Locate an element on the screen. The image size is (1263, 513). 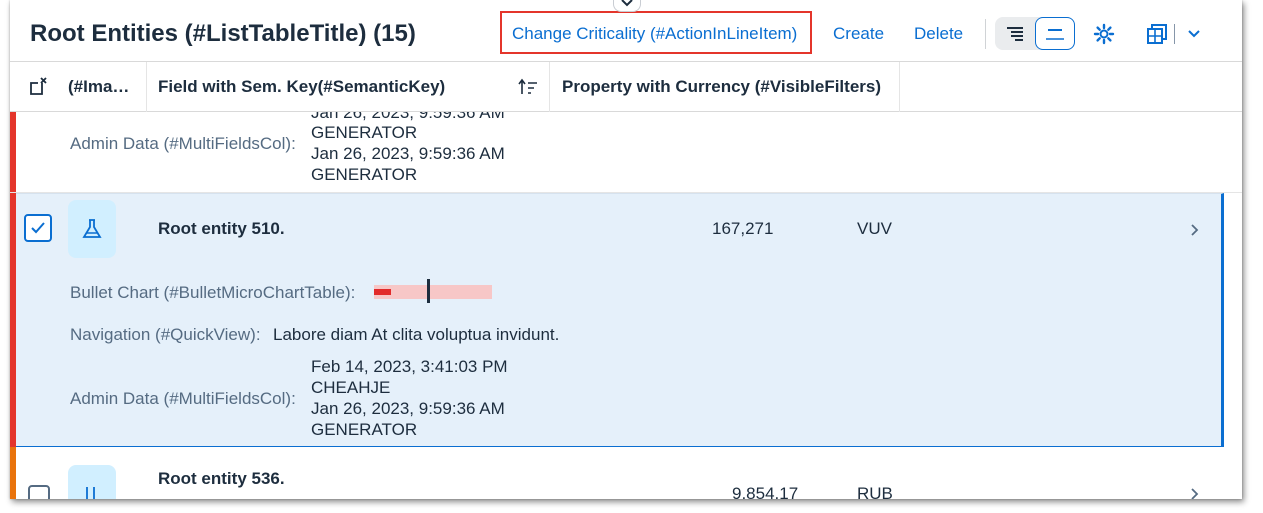
clear-selection-button is located at coordinates (40, 87).